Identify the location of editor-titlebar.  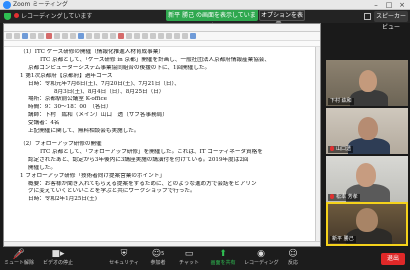
(162, 28).